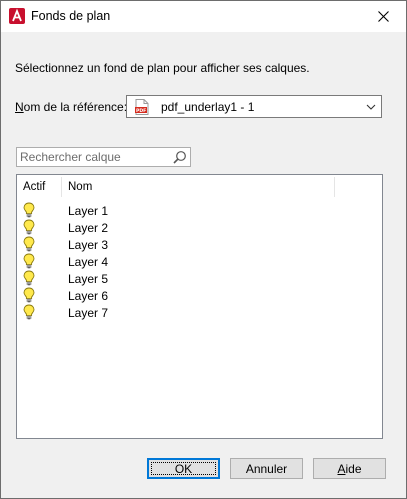  Describe the element at coordinates (199, 244) in the screenshot. I see `table-row: Layer 3` at that location.